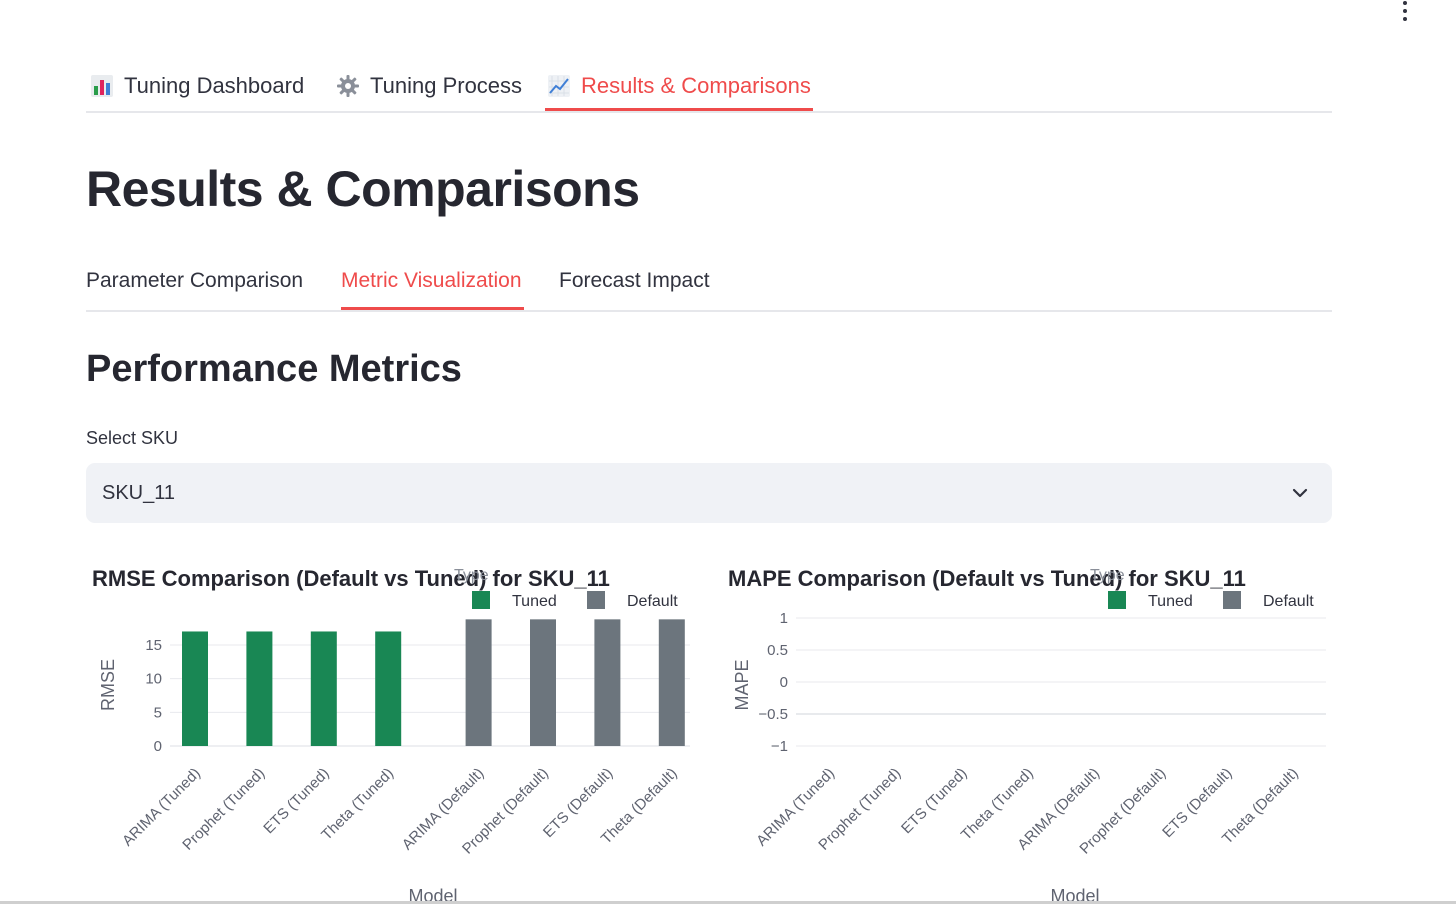 This screenshot has height=904, width=1456. What do you see at coordinates (108, 685) in the screenshot?
I see `y-axis-label: RMSE` at bounding box center [108, 685].